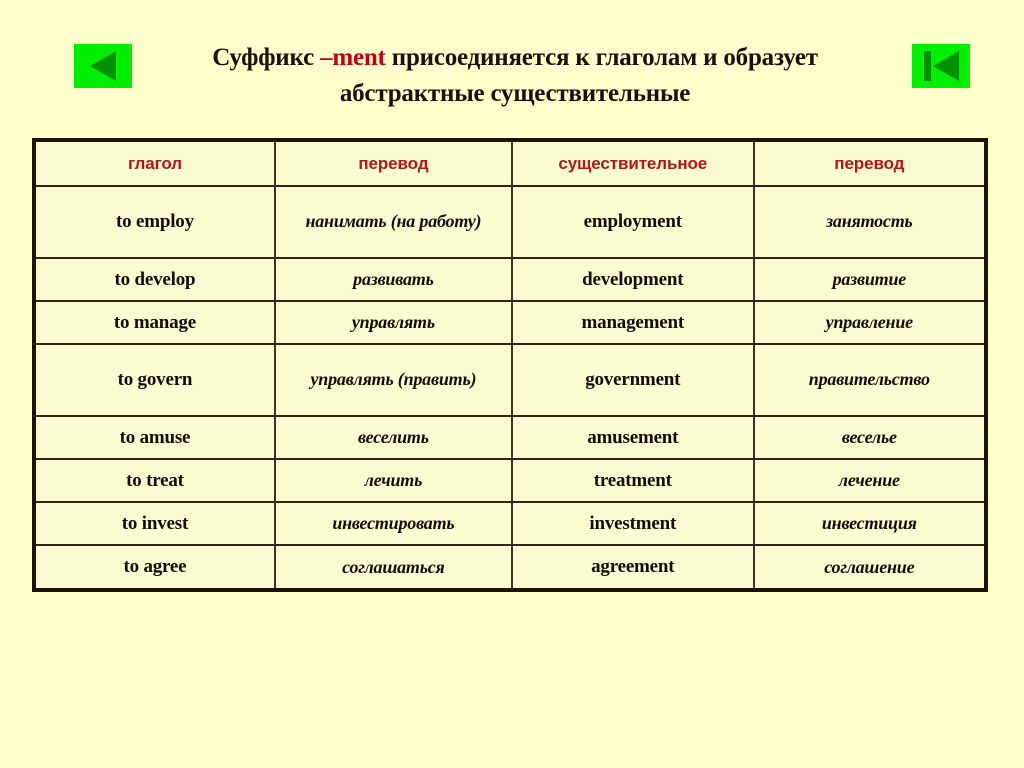 This screenshot has height=768, width=1024. What do you see at coordinates (633, 380) in the screenshot?
I see `cell-noun: government` at bounding box center [633, 380].